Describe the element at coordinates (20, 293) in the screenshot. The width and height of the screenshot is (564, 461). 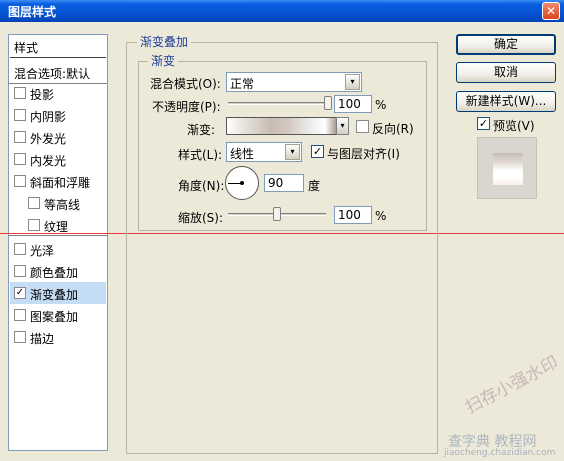
I see `style-item-checkbox: ✓` at that location.